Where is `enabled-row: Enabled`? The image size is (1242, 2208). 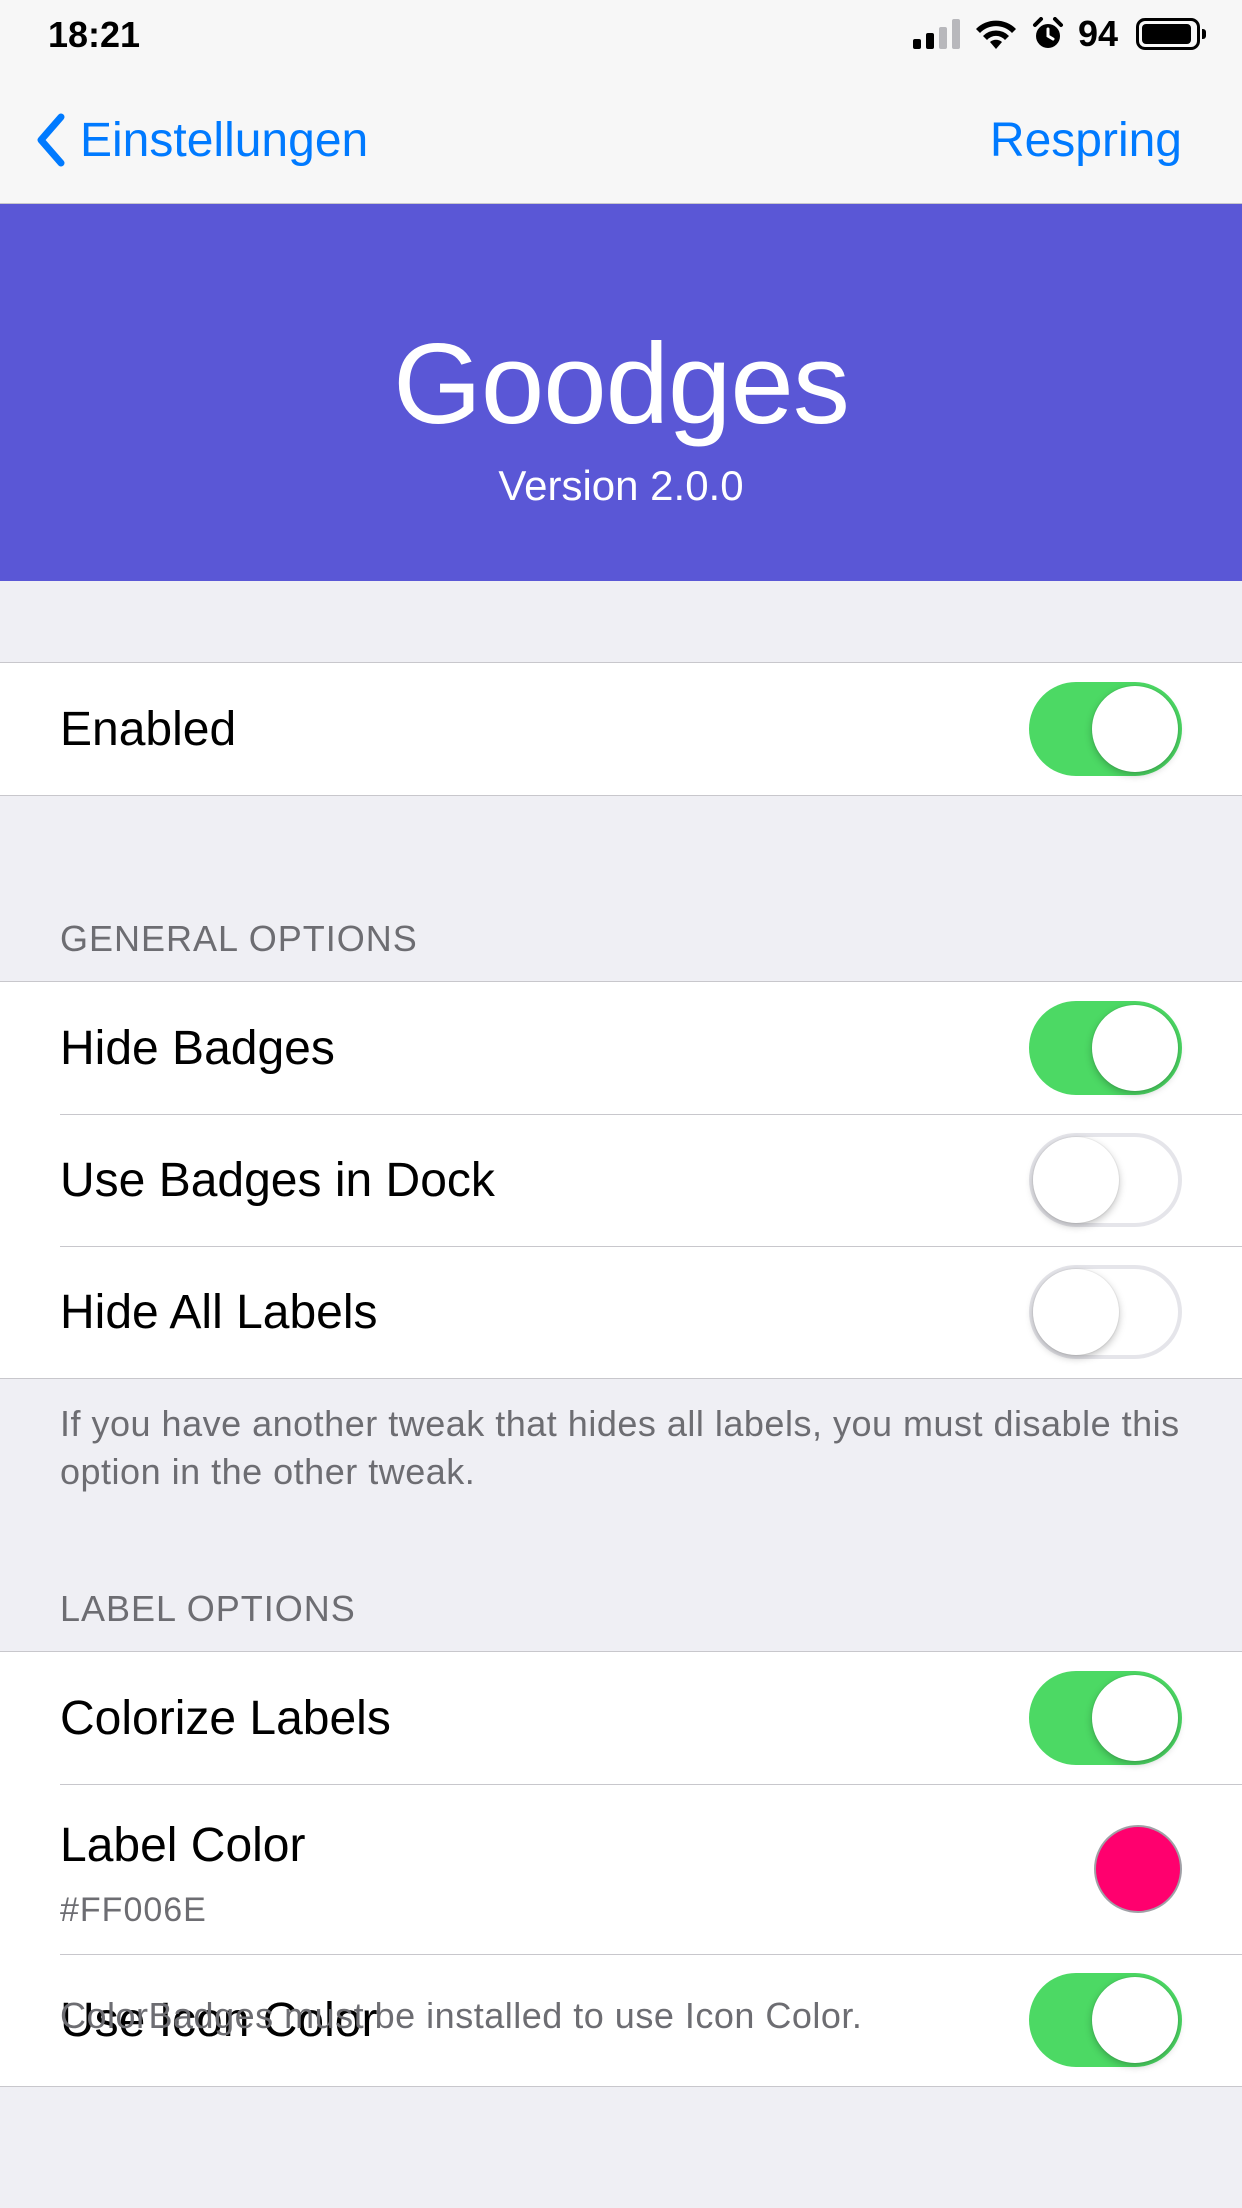
enabled-row: Enabled is located at coordinates (621, 729).